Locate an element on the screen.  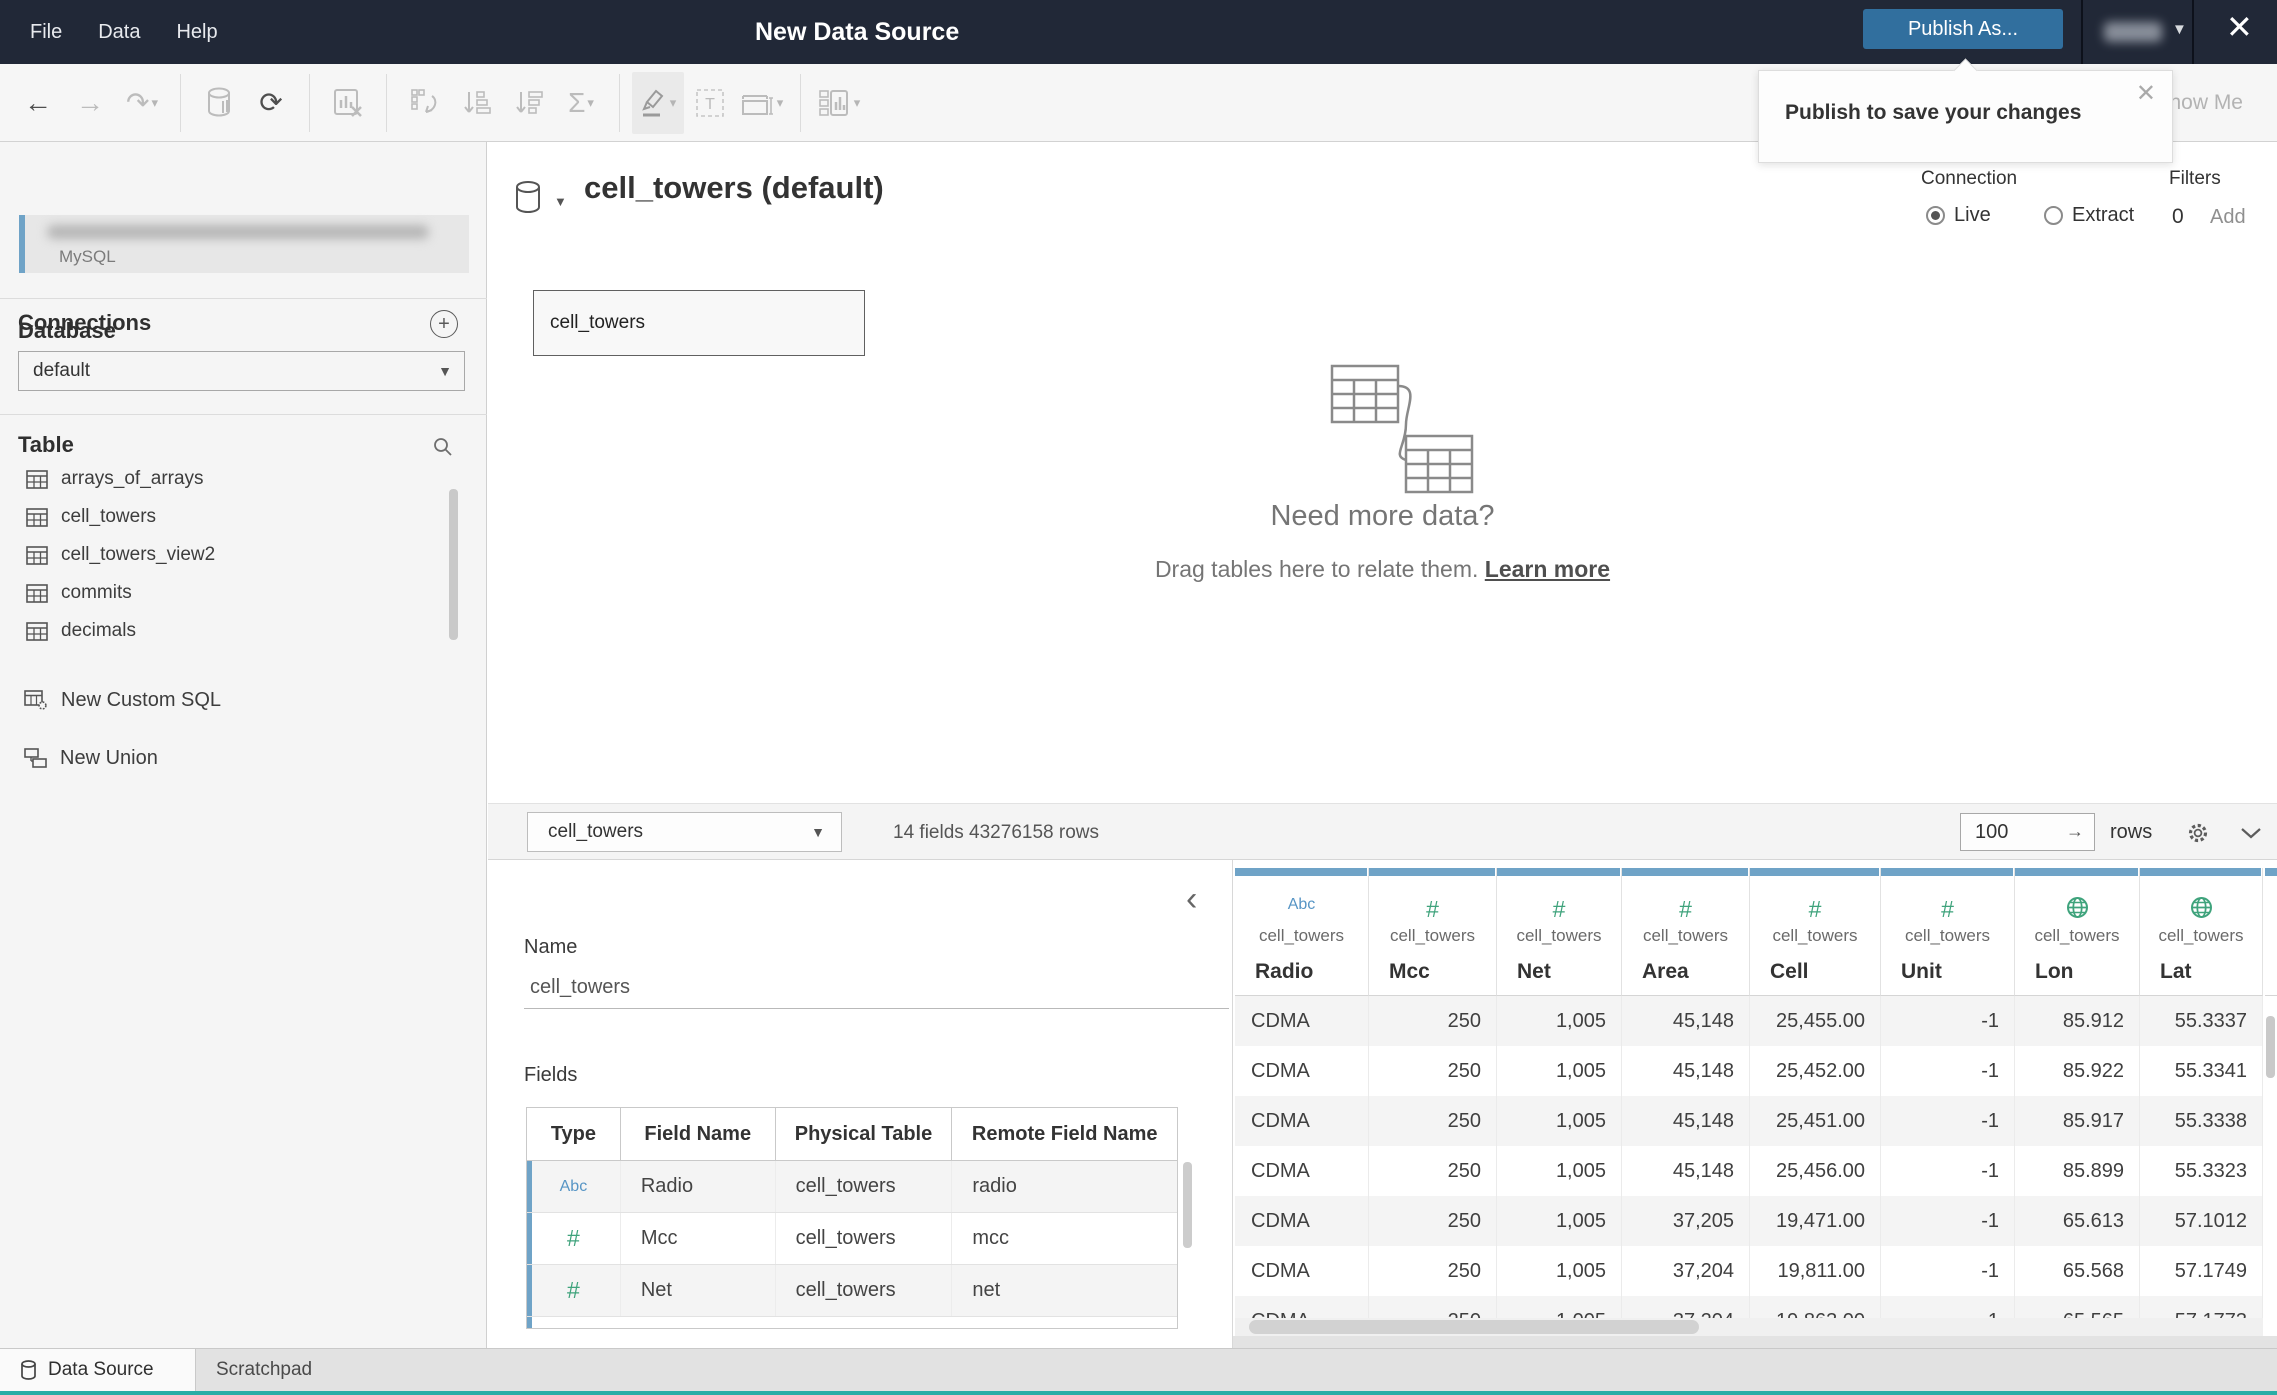
live-radio: Live is located at coordinates (1958, 215).